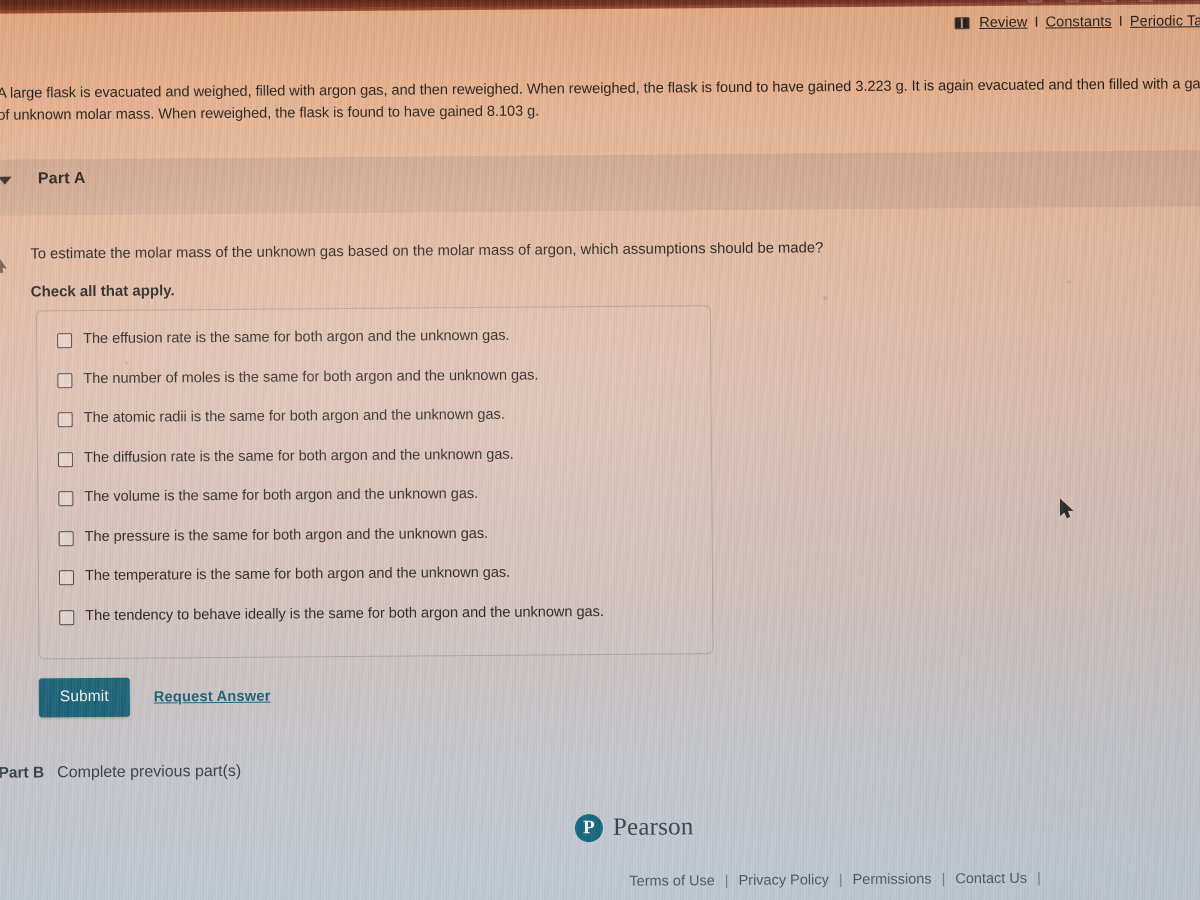 This screenshot has width=1200, height=900. Describe the element at coordinates (962, 23) in the screenshot. I see `book-icon` at that location.